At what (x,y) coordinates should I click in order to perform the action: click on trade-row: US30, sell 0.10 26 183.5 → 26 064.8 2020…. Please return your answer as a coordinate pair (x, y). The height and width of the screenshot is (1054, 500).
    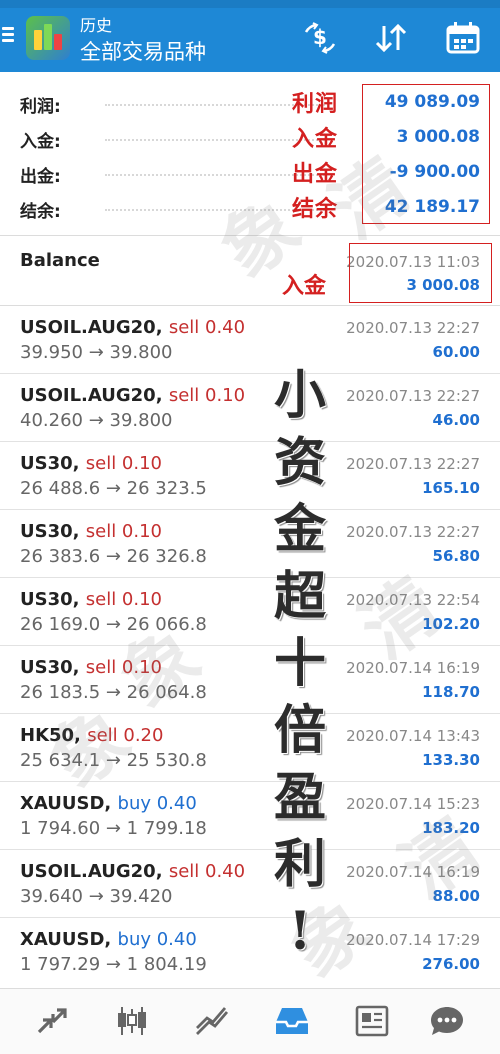
    Looking at the image, I should click on (250, 680).